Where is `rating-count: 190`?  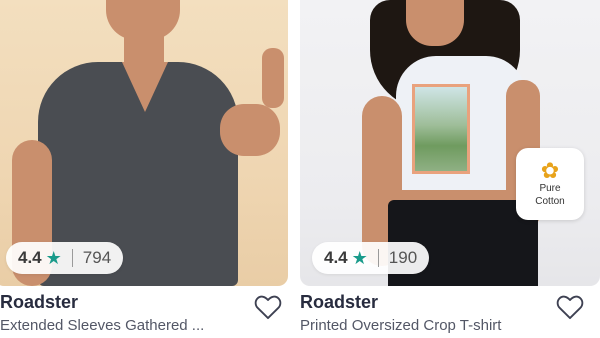
rating-count: 190 is located at coordinates (403, 257).